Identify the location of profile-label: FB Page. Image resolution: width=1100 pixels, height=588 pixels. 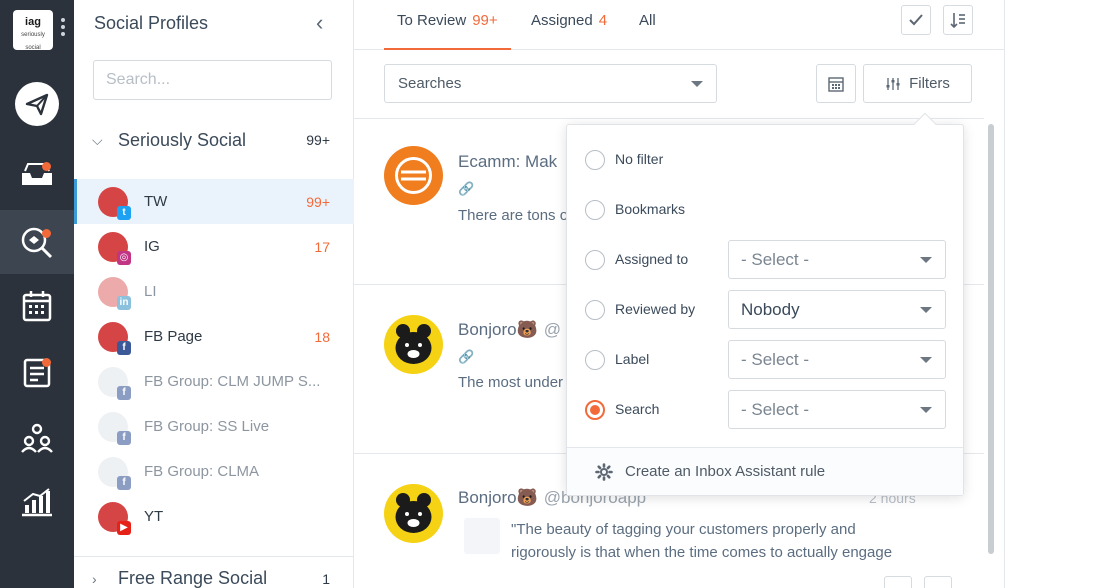
(173, 336).